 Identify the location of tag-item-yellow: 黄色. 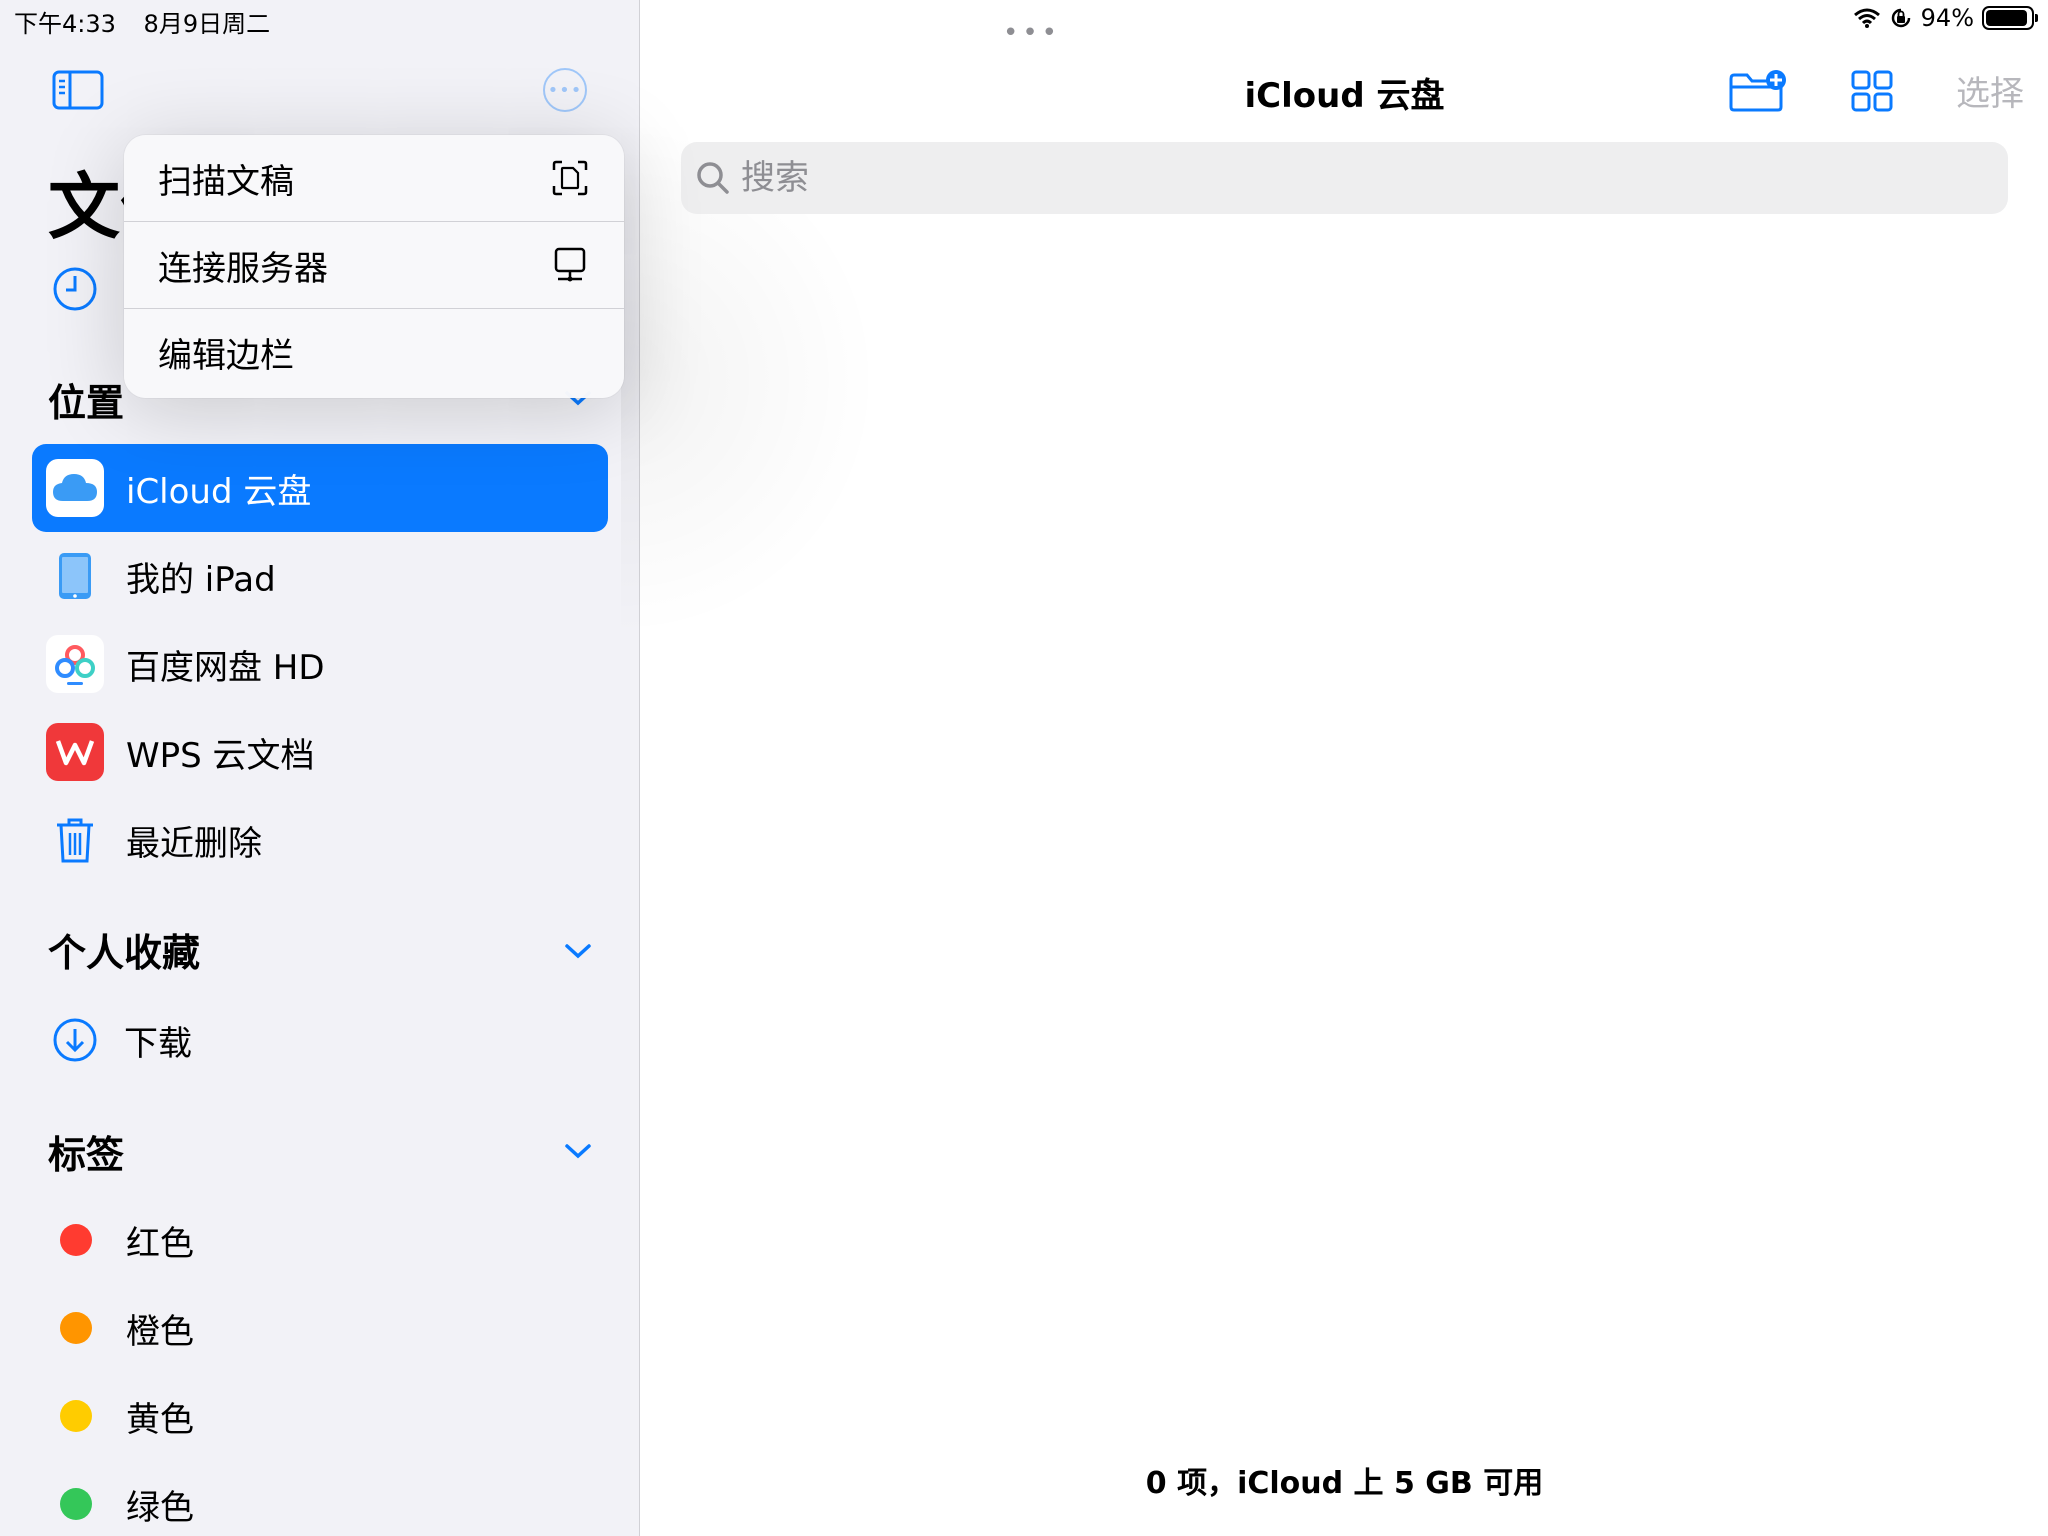
(318, 1416).